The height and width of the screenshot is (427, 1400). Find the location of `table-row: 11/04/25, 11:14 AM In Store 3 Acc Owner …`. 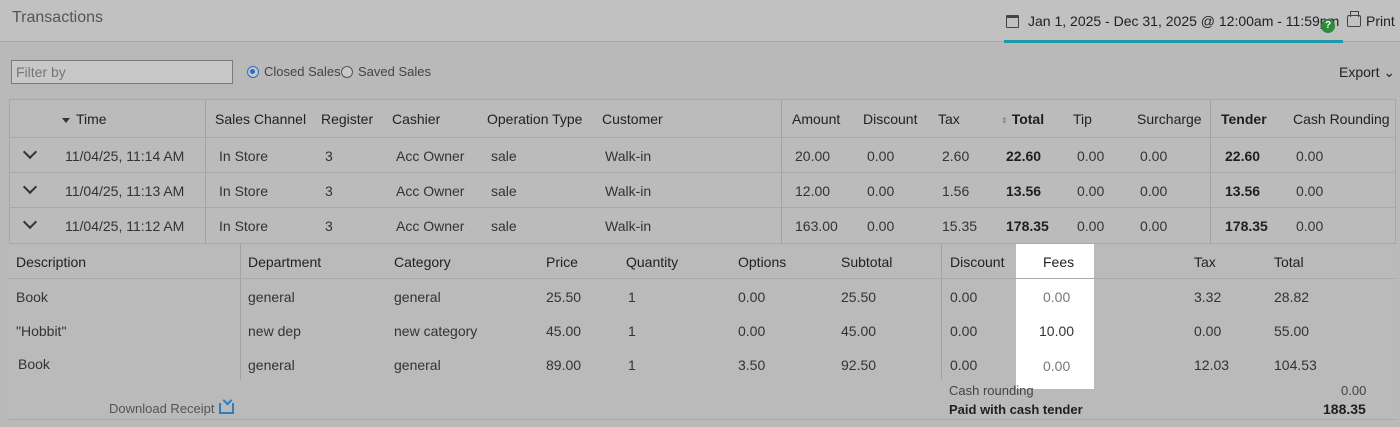

table-row: 11/04/25, 11:14 AM In Store 3 Acc Owner … is located at coordinates (702, 155).